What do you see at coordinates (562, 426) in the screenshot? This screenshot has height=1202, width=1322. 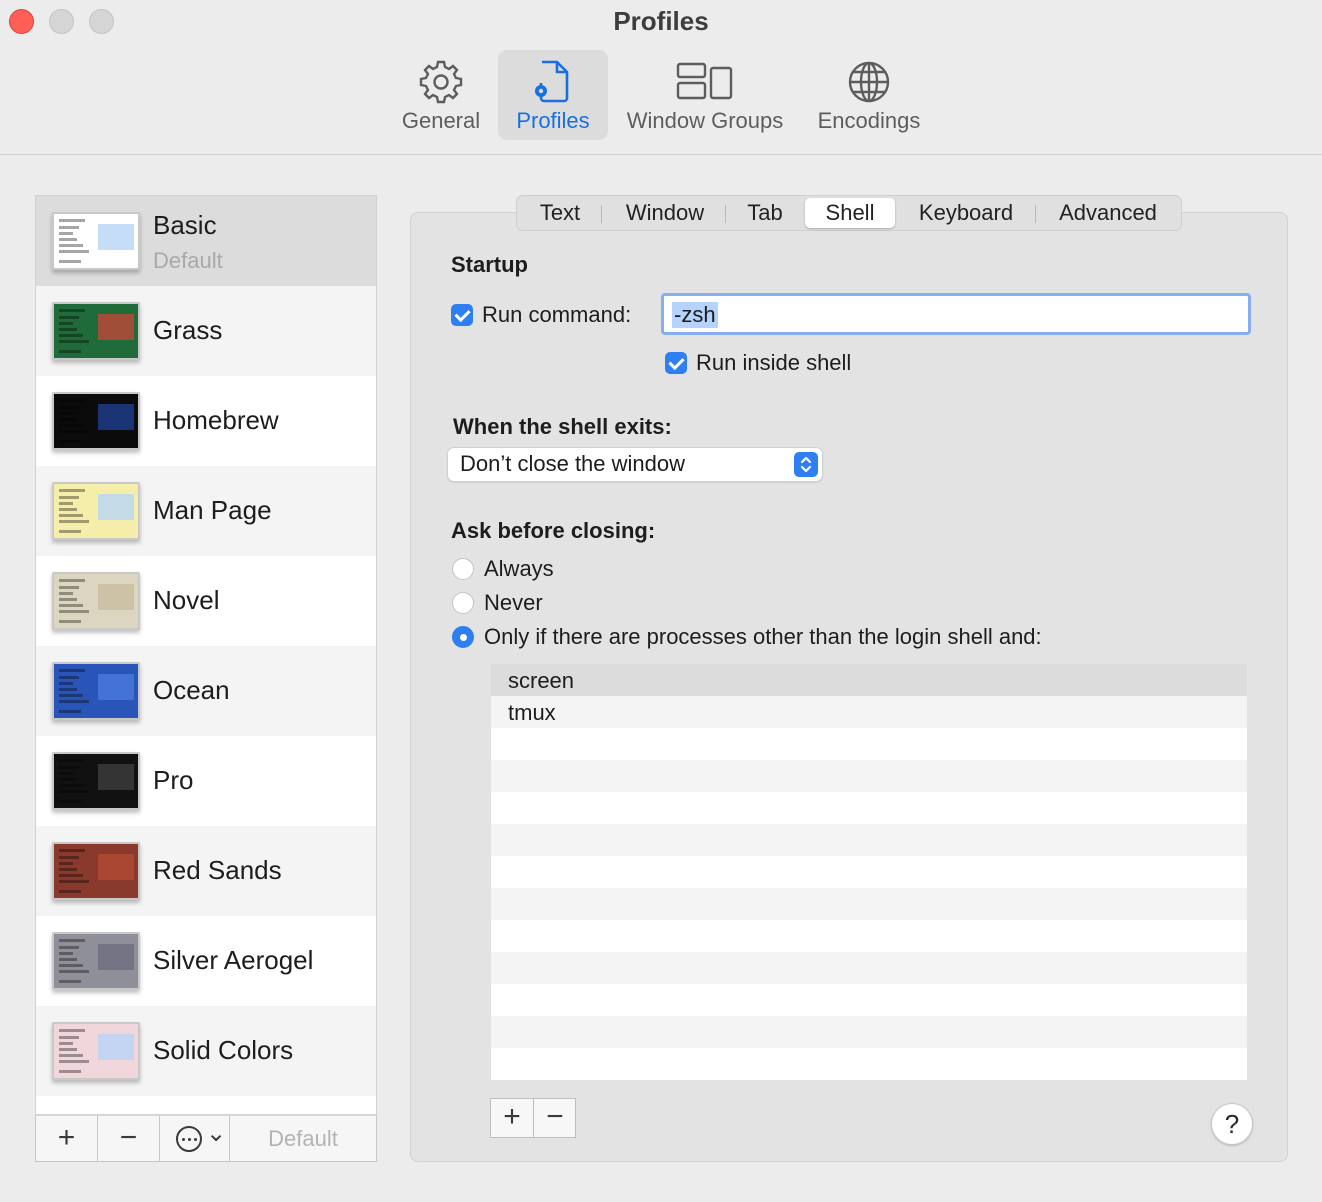 I see `exit-heading: When the shell exits:` at bounding box center [562, 426].